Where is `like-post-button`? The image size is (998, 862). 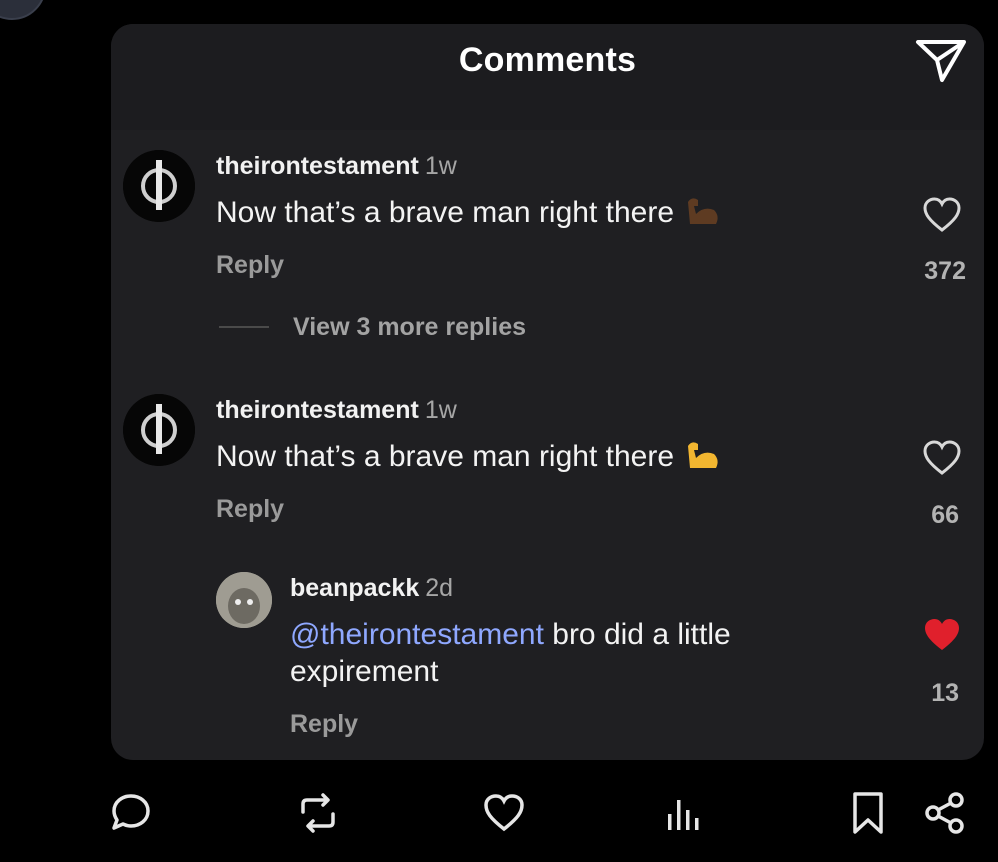 like-post-button is located at coordinates (504, 813).